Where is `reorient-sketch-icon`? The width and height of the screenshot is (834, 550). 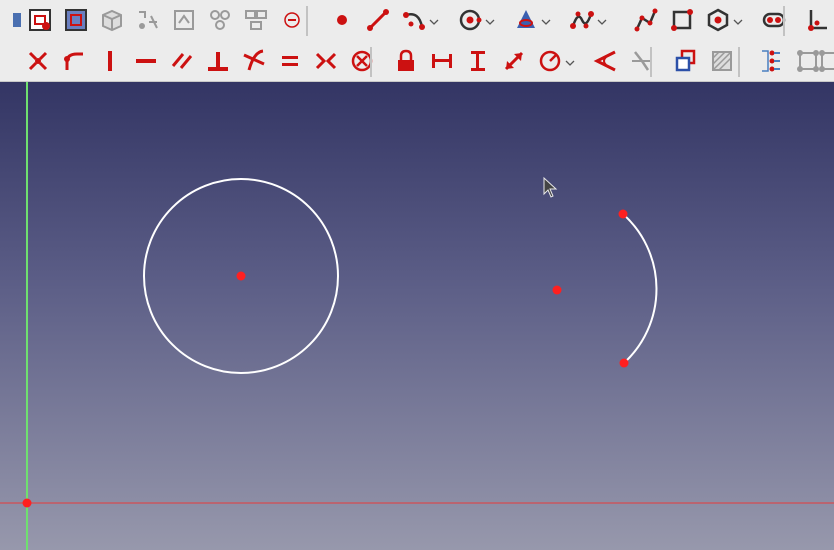 reorient-sketch-icon is located at coordinates (184, 20).